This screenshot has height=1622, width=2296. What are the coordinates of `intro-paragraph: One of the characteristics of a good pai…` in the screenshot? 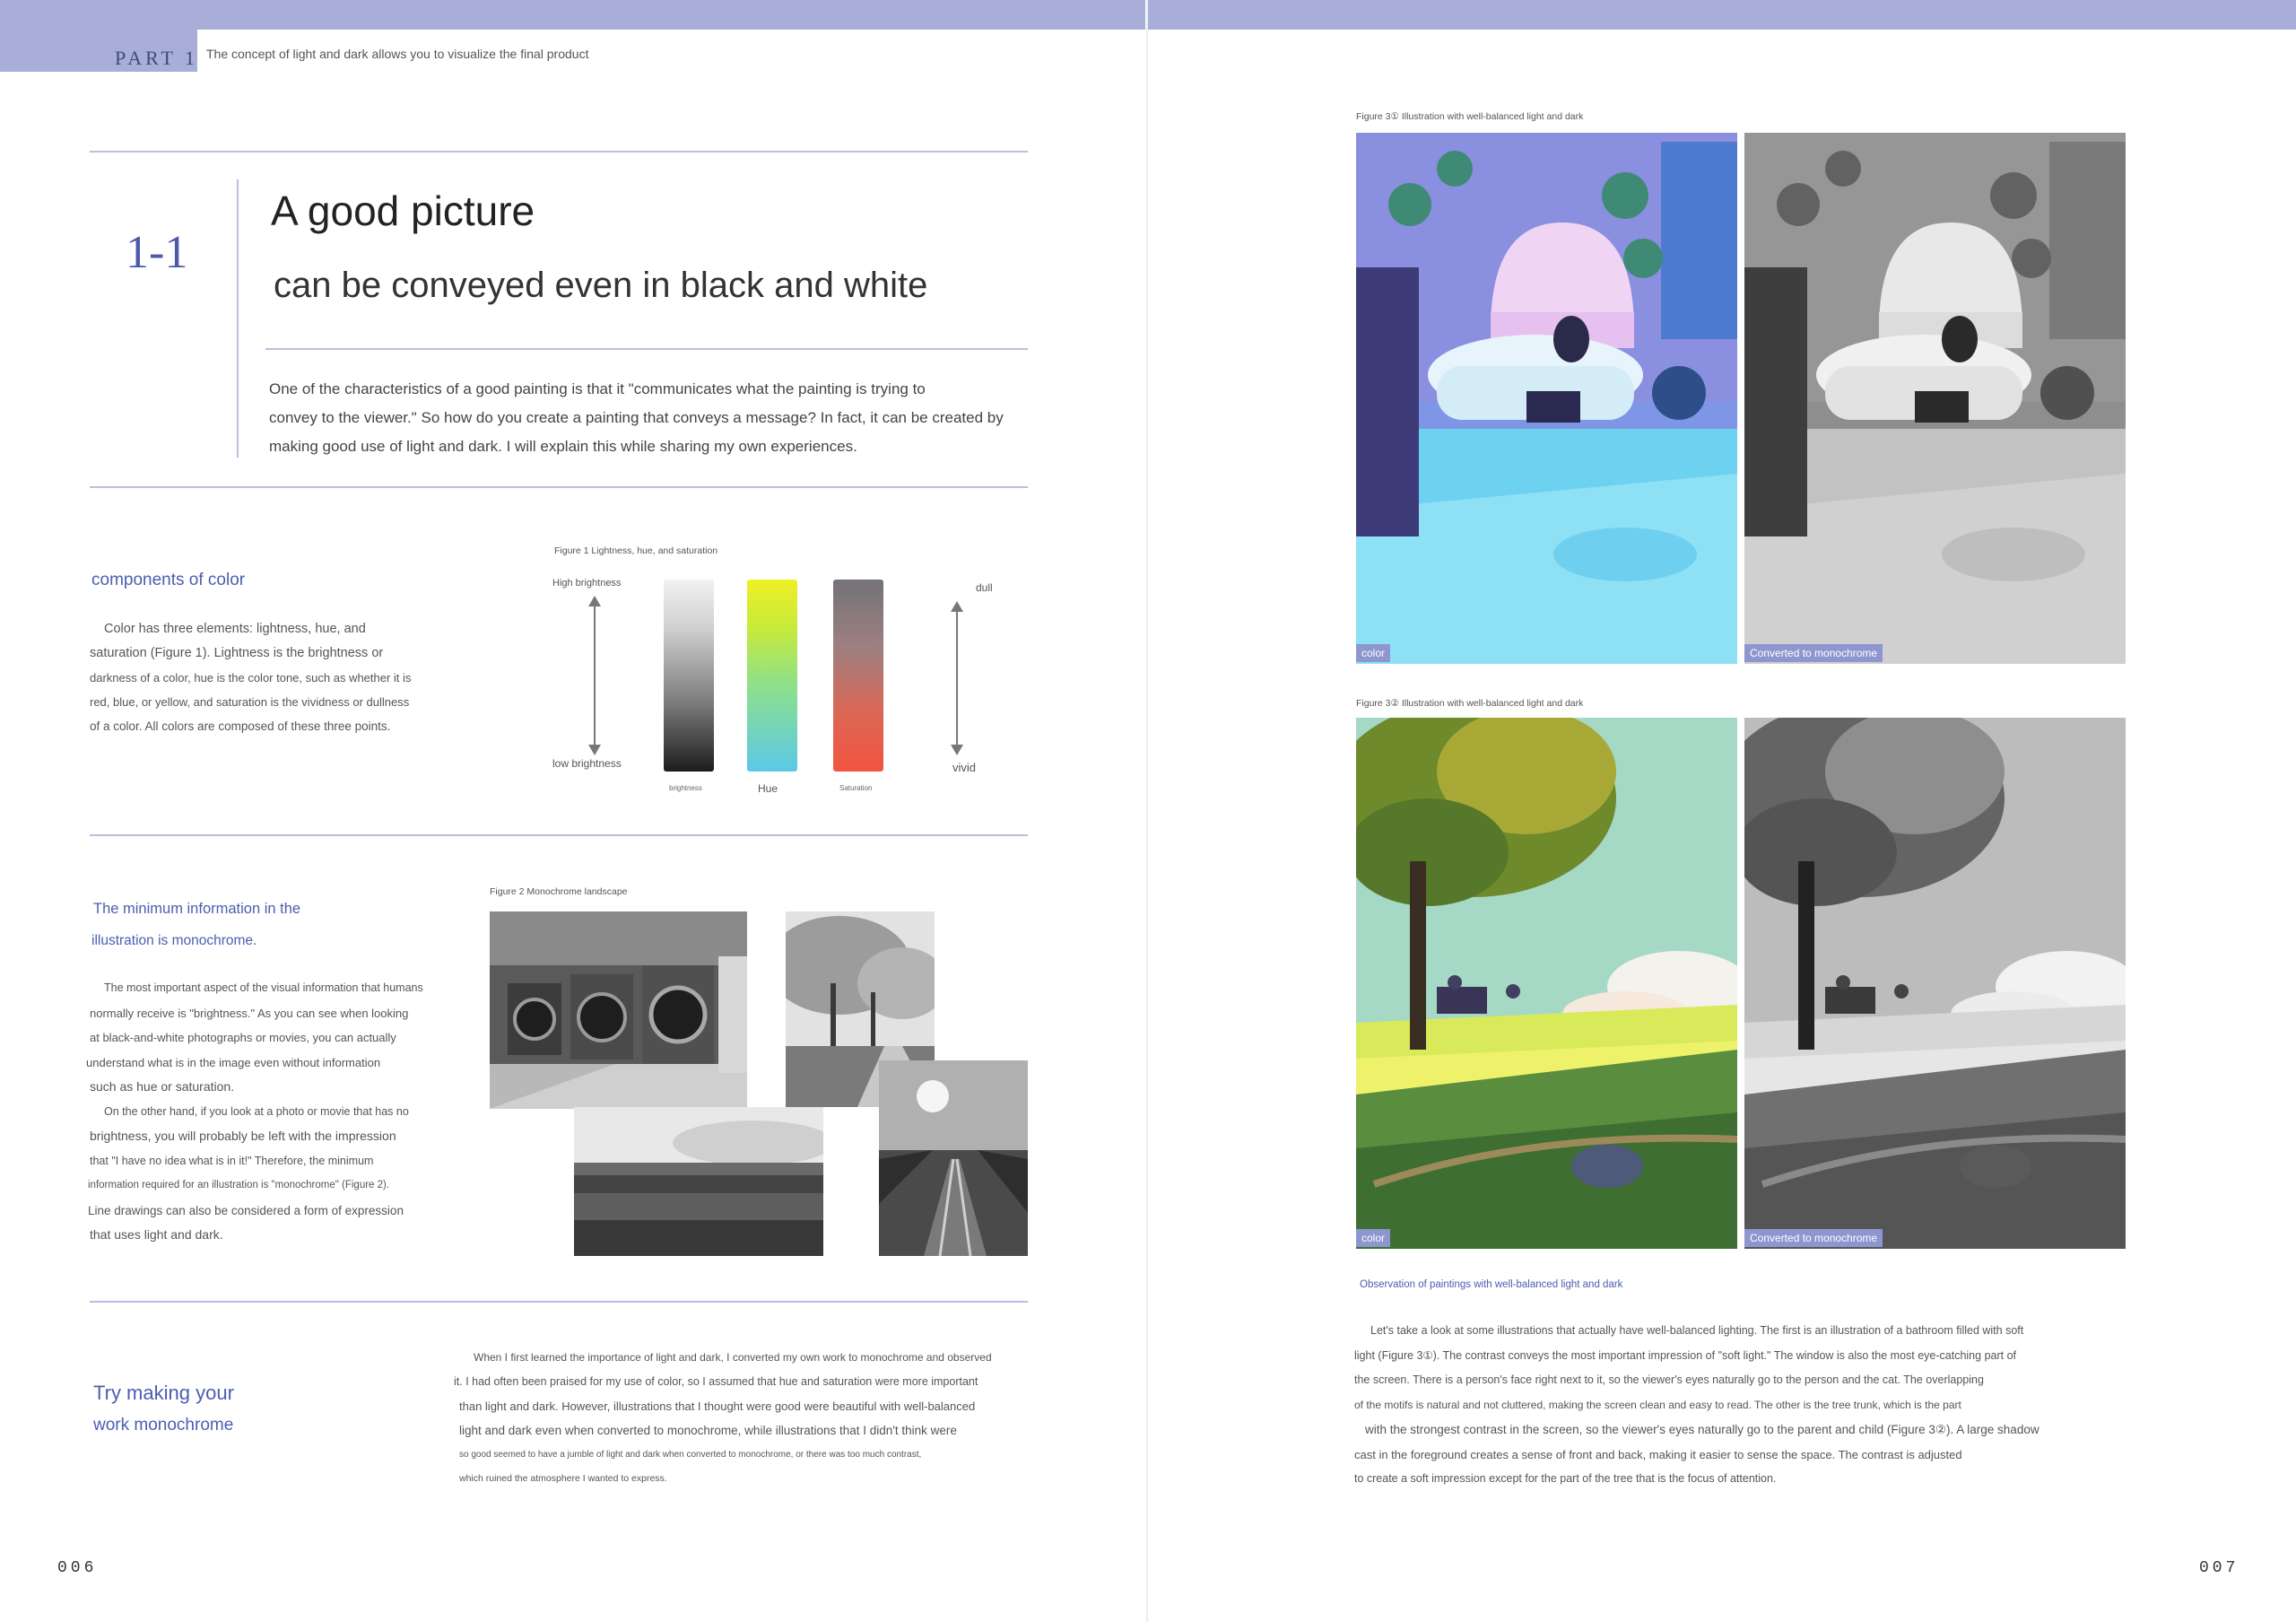 It's located at (654, 418).